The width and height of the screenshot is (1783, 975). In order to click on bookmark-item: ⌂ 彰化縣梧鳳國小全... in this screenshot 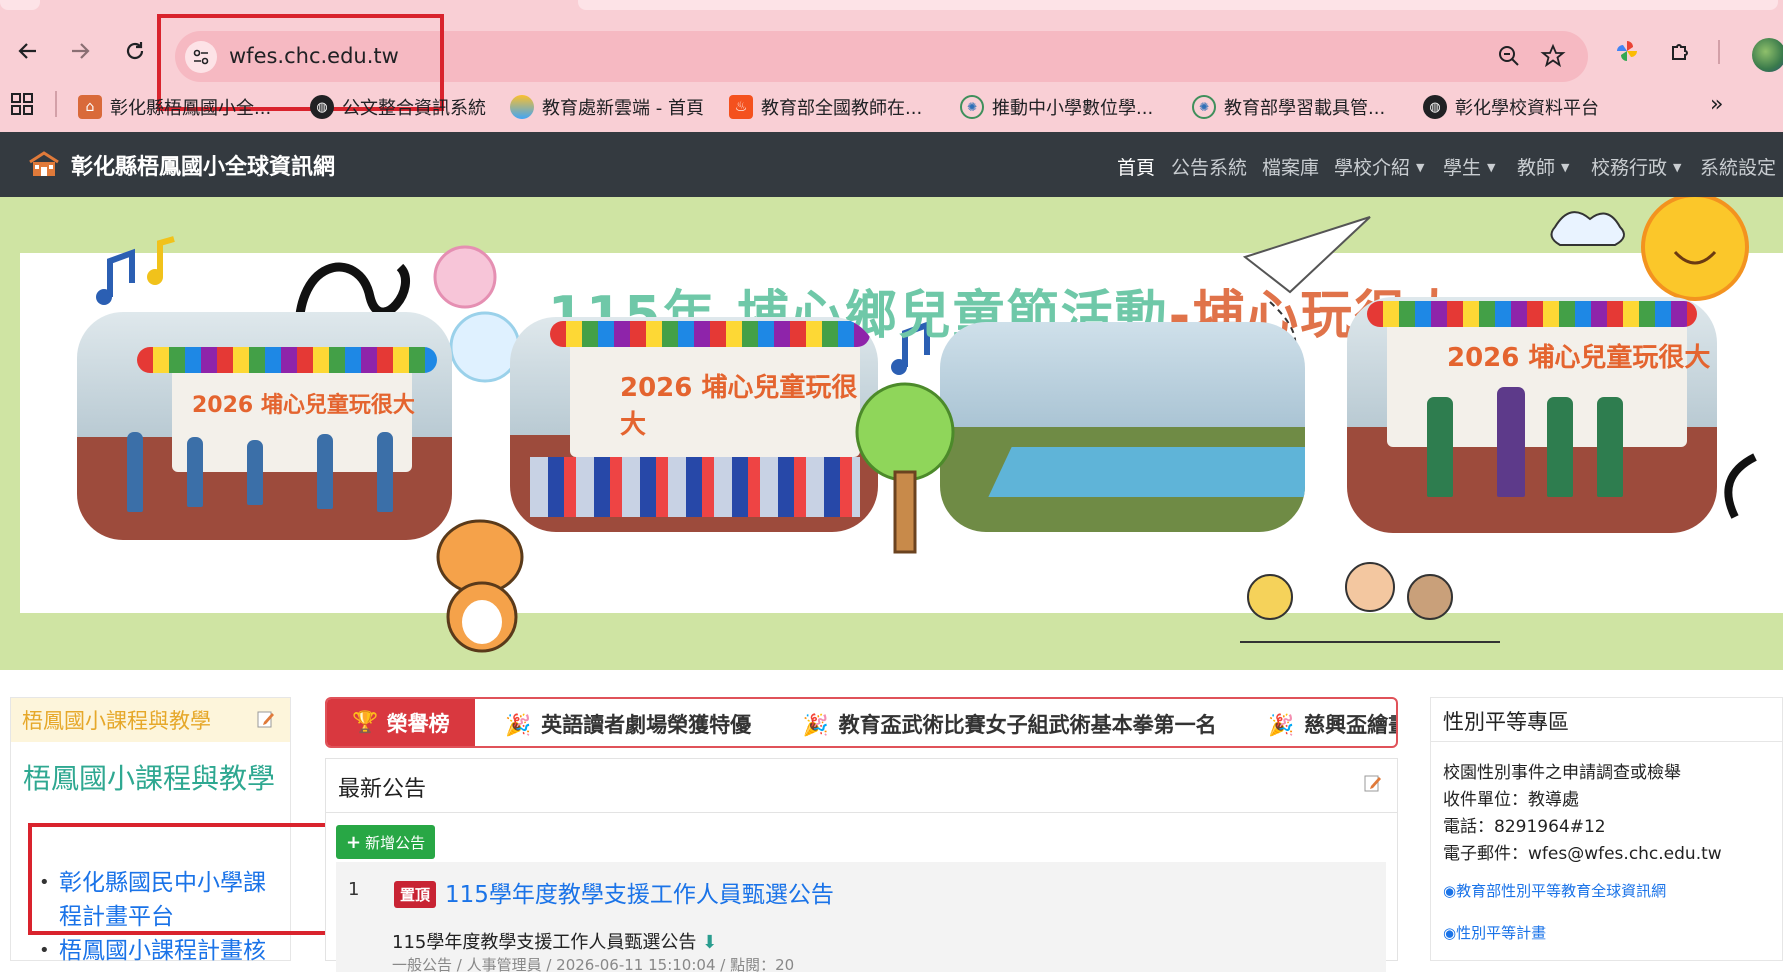, I will do `click(174, 107)`.